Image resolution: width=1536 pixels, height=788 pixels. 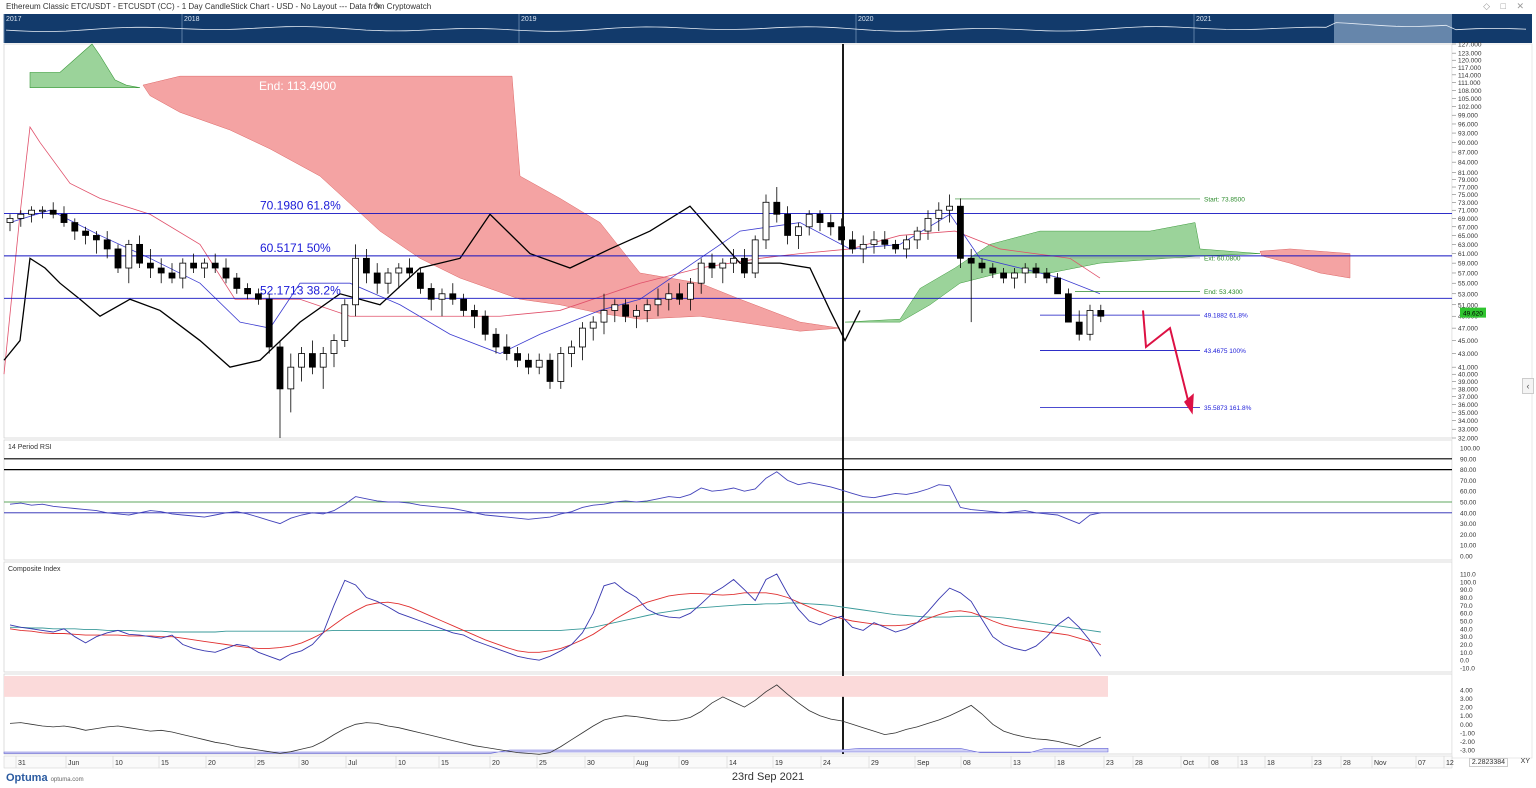 I want to click on x-axis-label: 12, so click(x=1450, y=763).